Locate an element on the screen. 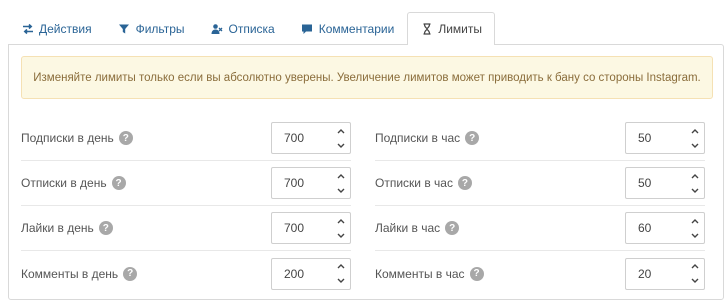 This screenshot has height=307, width=725. filter-icon is located at coordinates (124, 28).